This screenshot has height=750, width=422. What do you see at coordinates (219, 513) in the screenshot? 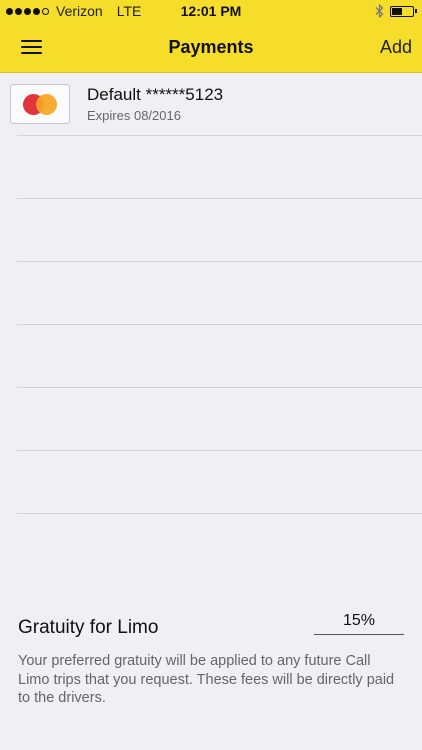
I see `divider` at bounding box center [219, 513].